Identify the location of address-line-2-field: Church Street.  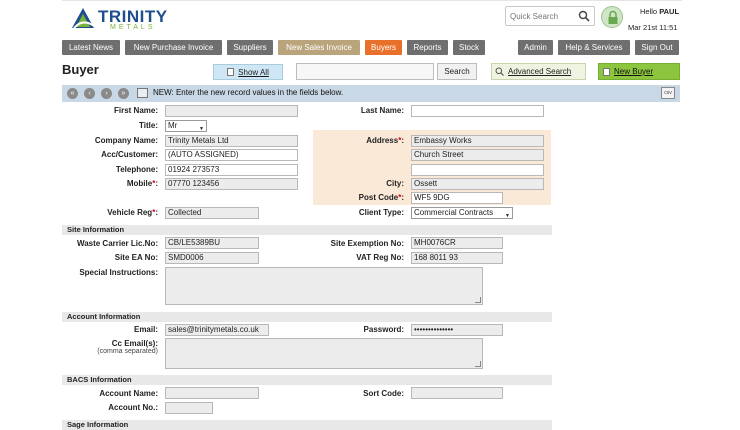
(477, 155).